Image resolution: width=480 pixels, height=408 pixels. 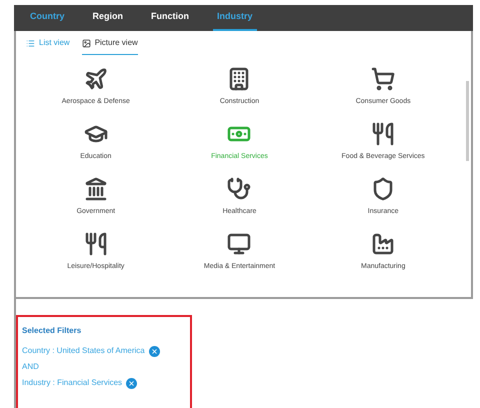 What do you see at coordinates (239, 189) in the screenshot?
I see `stethoscope-icon` at bounding box center [239, 189].